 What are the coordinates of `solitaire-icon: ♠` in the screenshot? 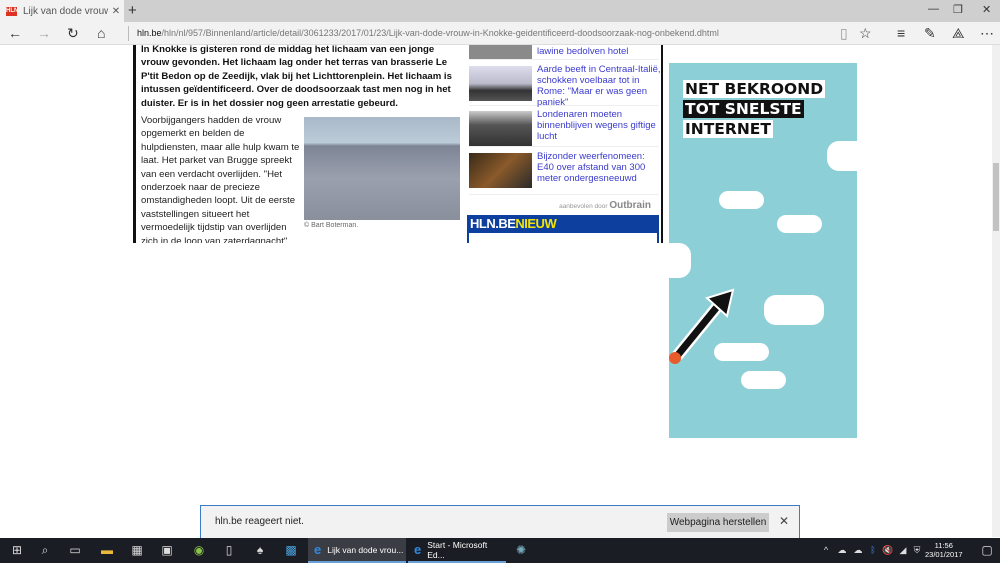 It's located at (260, 550).